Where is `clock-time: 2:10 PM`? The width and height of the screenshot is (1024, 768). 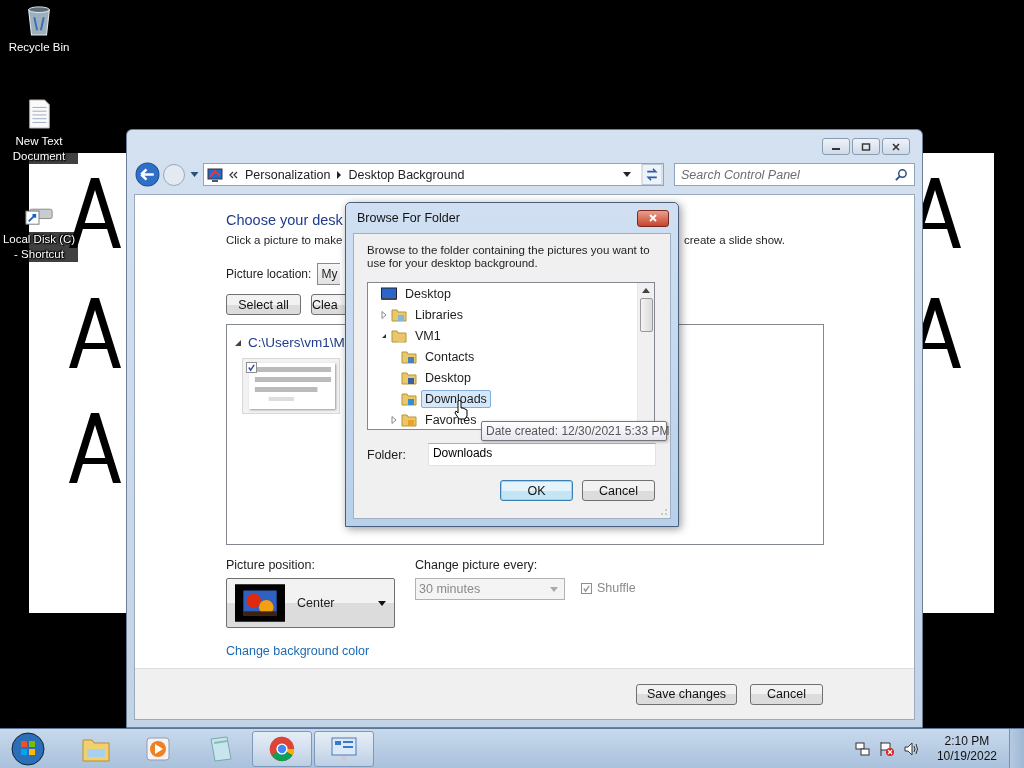 clock-time: 2:10 PM is located at coordinates (967, 741).